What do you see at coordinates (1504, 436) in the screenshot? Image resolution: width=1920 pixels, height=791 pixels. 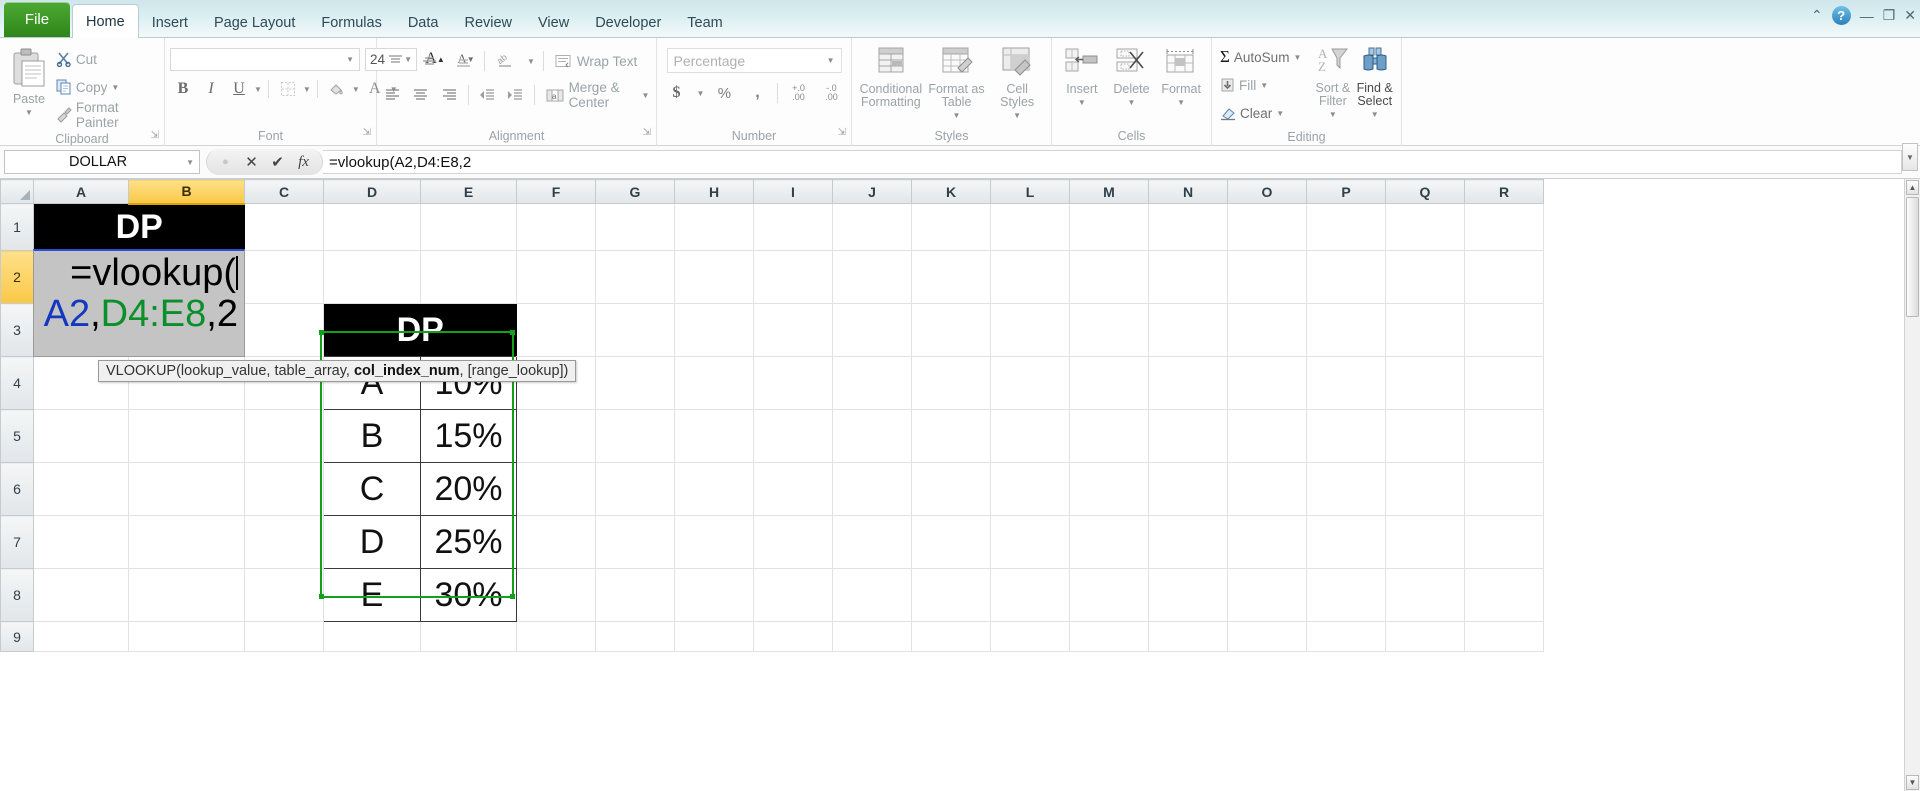 I see `cell-R5` at bounding box center [1504, 436].